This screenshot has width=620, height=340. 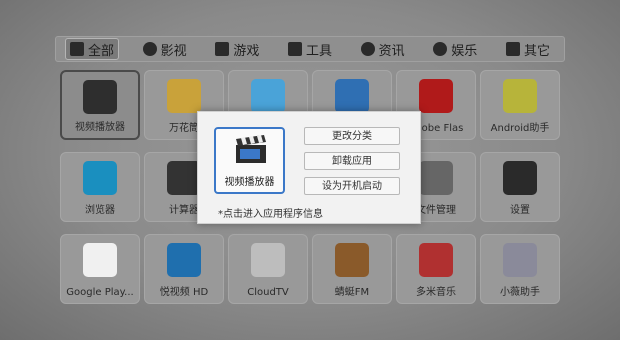 What do you see at coordinates (352, 96) in the screenshot?
I see `tv-icon` at bounding box center [352, 96].